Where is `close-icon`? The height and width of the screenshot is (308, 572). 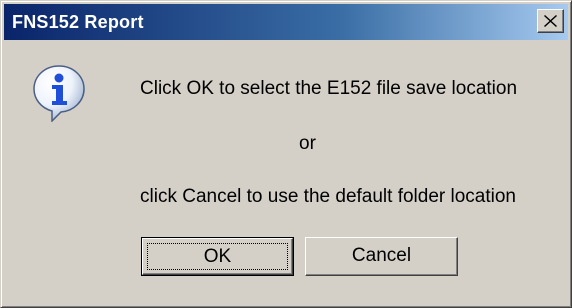 close-icon is located at coordinates (550, 21).